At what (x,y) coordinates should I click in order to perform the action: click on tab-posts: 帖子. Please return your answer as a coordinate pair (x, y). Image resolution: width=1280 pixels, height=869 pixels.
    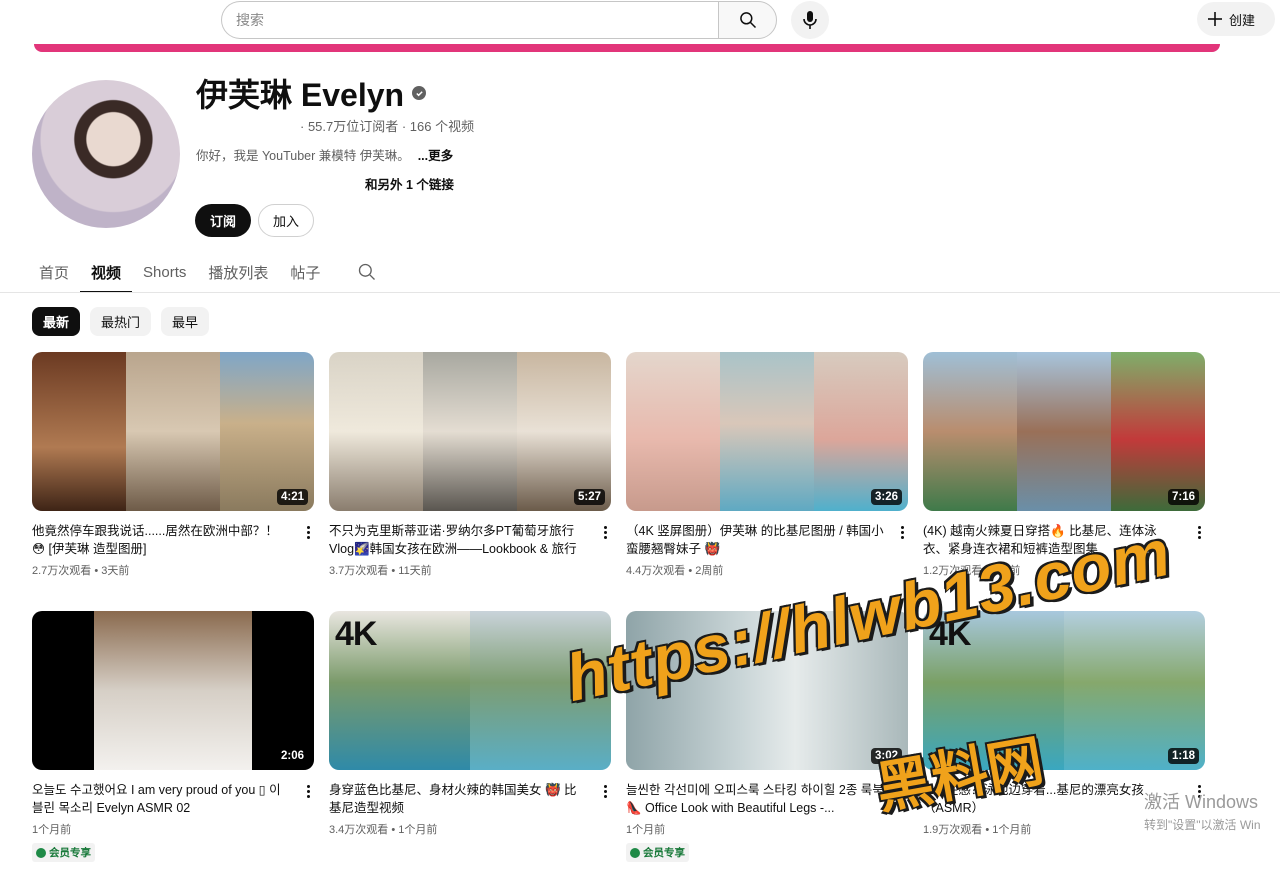
    Looking at the image, I should click on (305, 272).